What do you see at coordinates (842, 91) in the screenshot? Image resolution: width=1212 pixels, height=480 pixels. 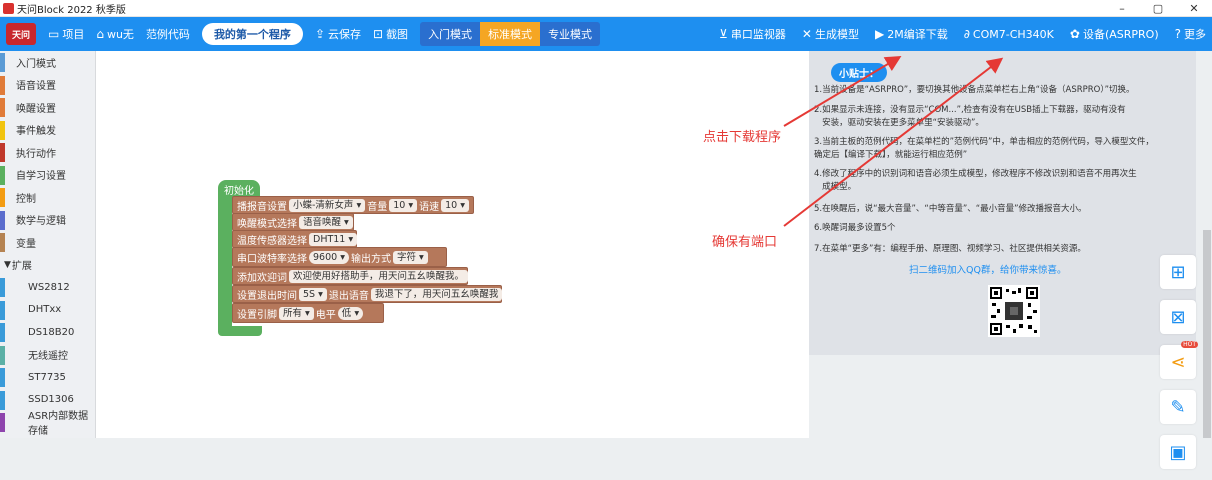 I see `arrow-to-download` at bounding box center [842, 91].